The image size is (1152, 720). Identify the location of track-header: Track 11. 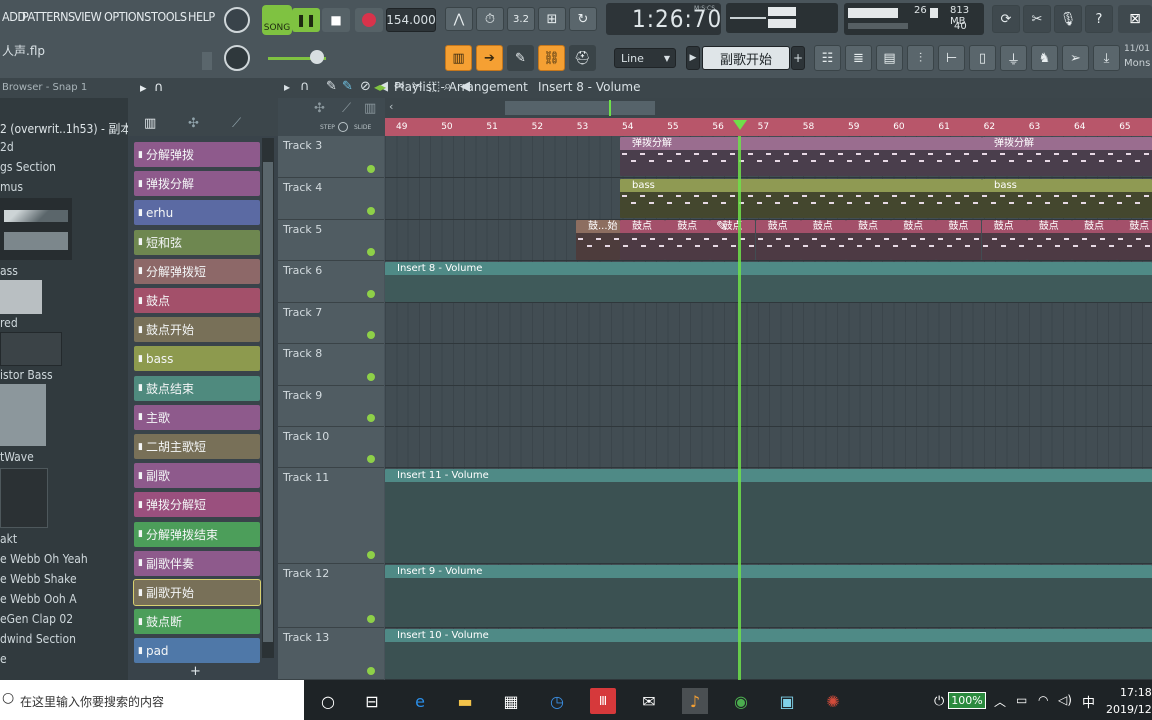
(331, 516).